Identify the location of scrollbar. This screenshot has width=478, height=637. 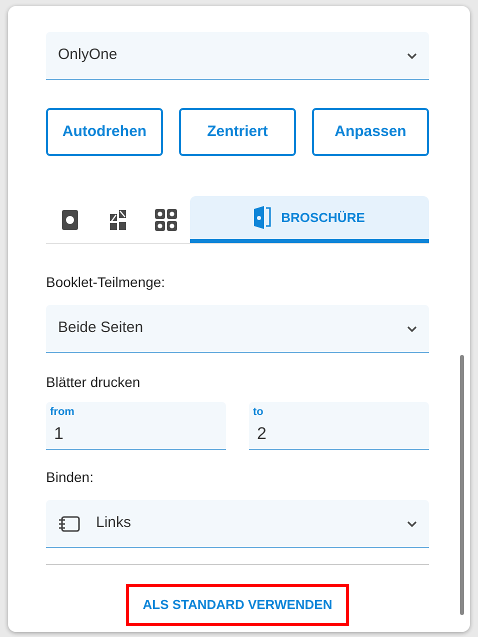
(462, 485).